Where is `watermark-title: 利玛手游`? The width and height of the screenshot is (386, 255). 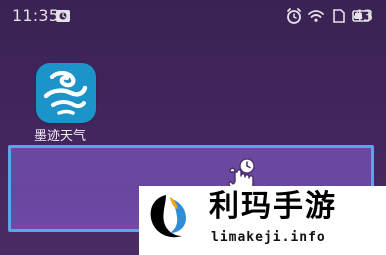
watermark-title: 利玛手游 is located at coordinates (273, 206).